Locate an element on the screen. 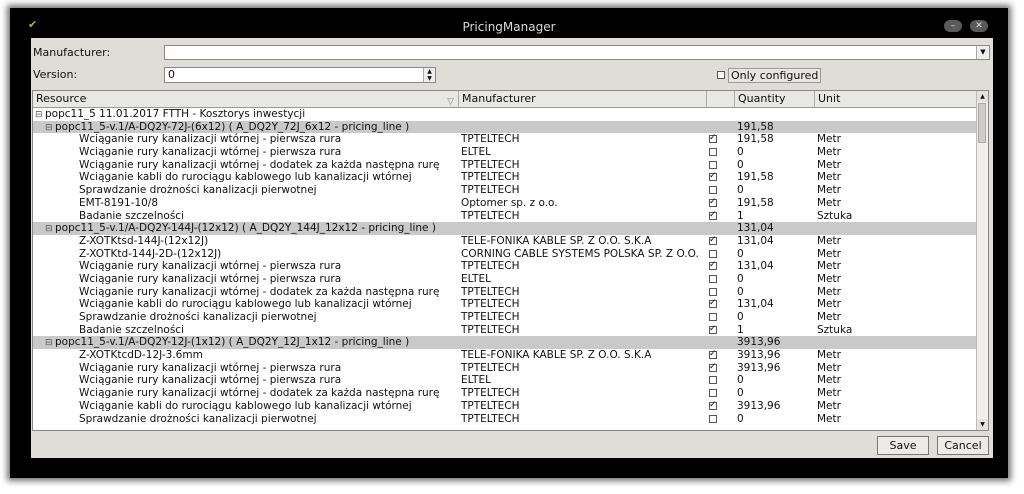 Image resolution: width=1024 pixels, height=494 pixels. resource-cell: EMT-8191-10/8 is located at coordinates (269, 203).